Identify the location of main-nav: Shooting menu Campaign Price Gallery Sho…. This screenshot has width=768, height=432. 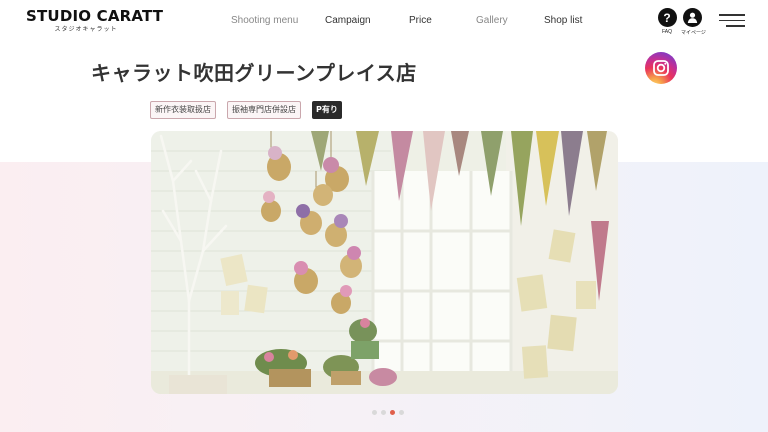
(384, 22).